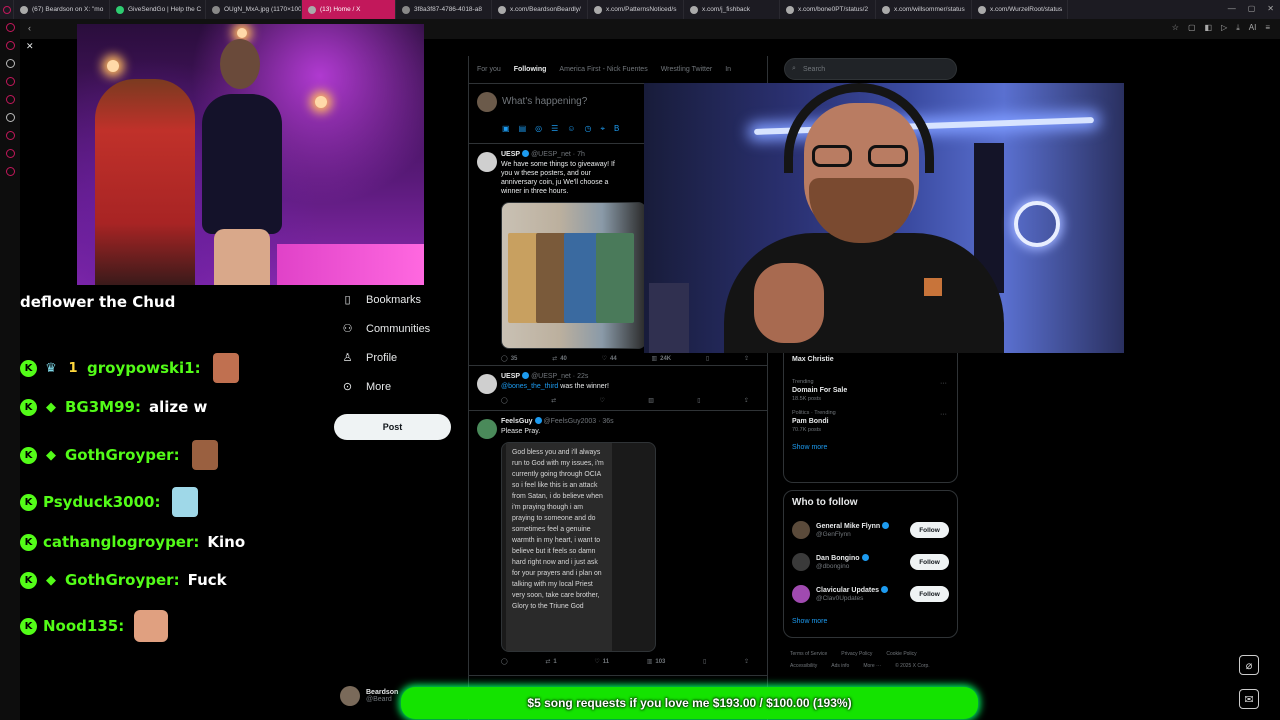 The image size is (1280, 720). What do you see at coordinates (559, 359) in the screenshot?
I see `retweet-button: ⇄ 40` at bounding box center [559, 359].